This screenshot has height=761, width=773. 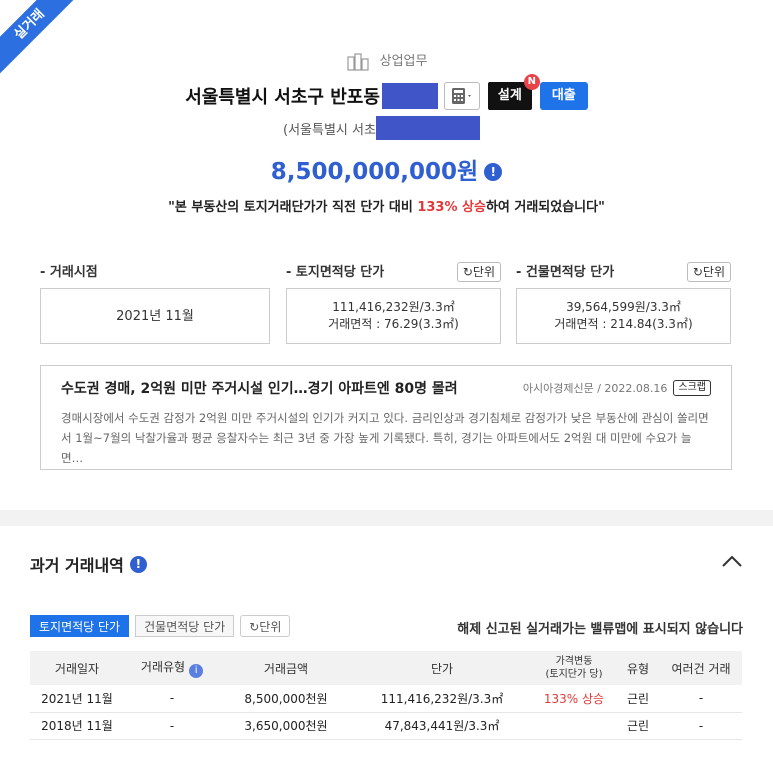 What do you see at coordinates (77, 699) in the screenshot?
I see `cell-date: 2021년 11월` at bounding box center [77, 699].